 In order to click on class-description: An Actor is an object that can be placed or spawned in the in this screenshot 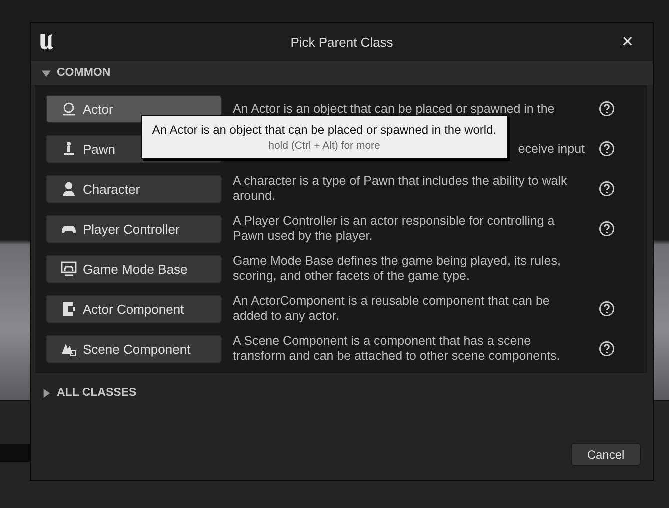, I will do `click(394, 109)`.